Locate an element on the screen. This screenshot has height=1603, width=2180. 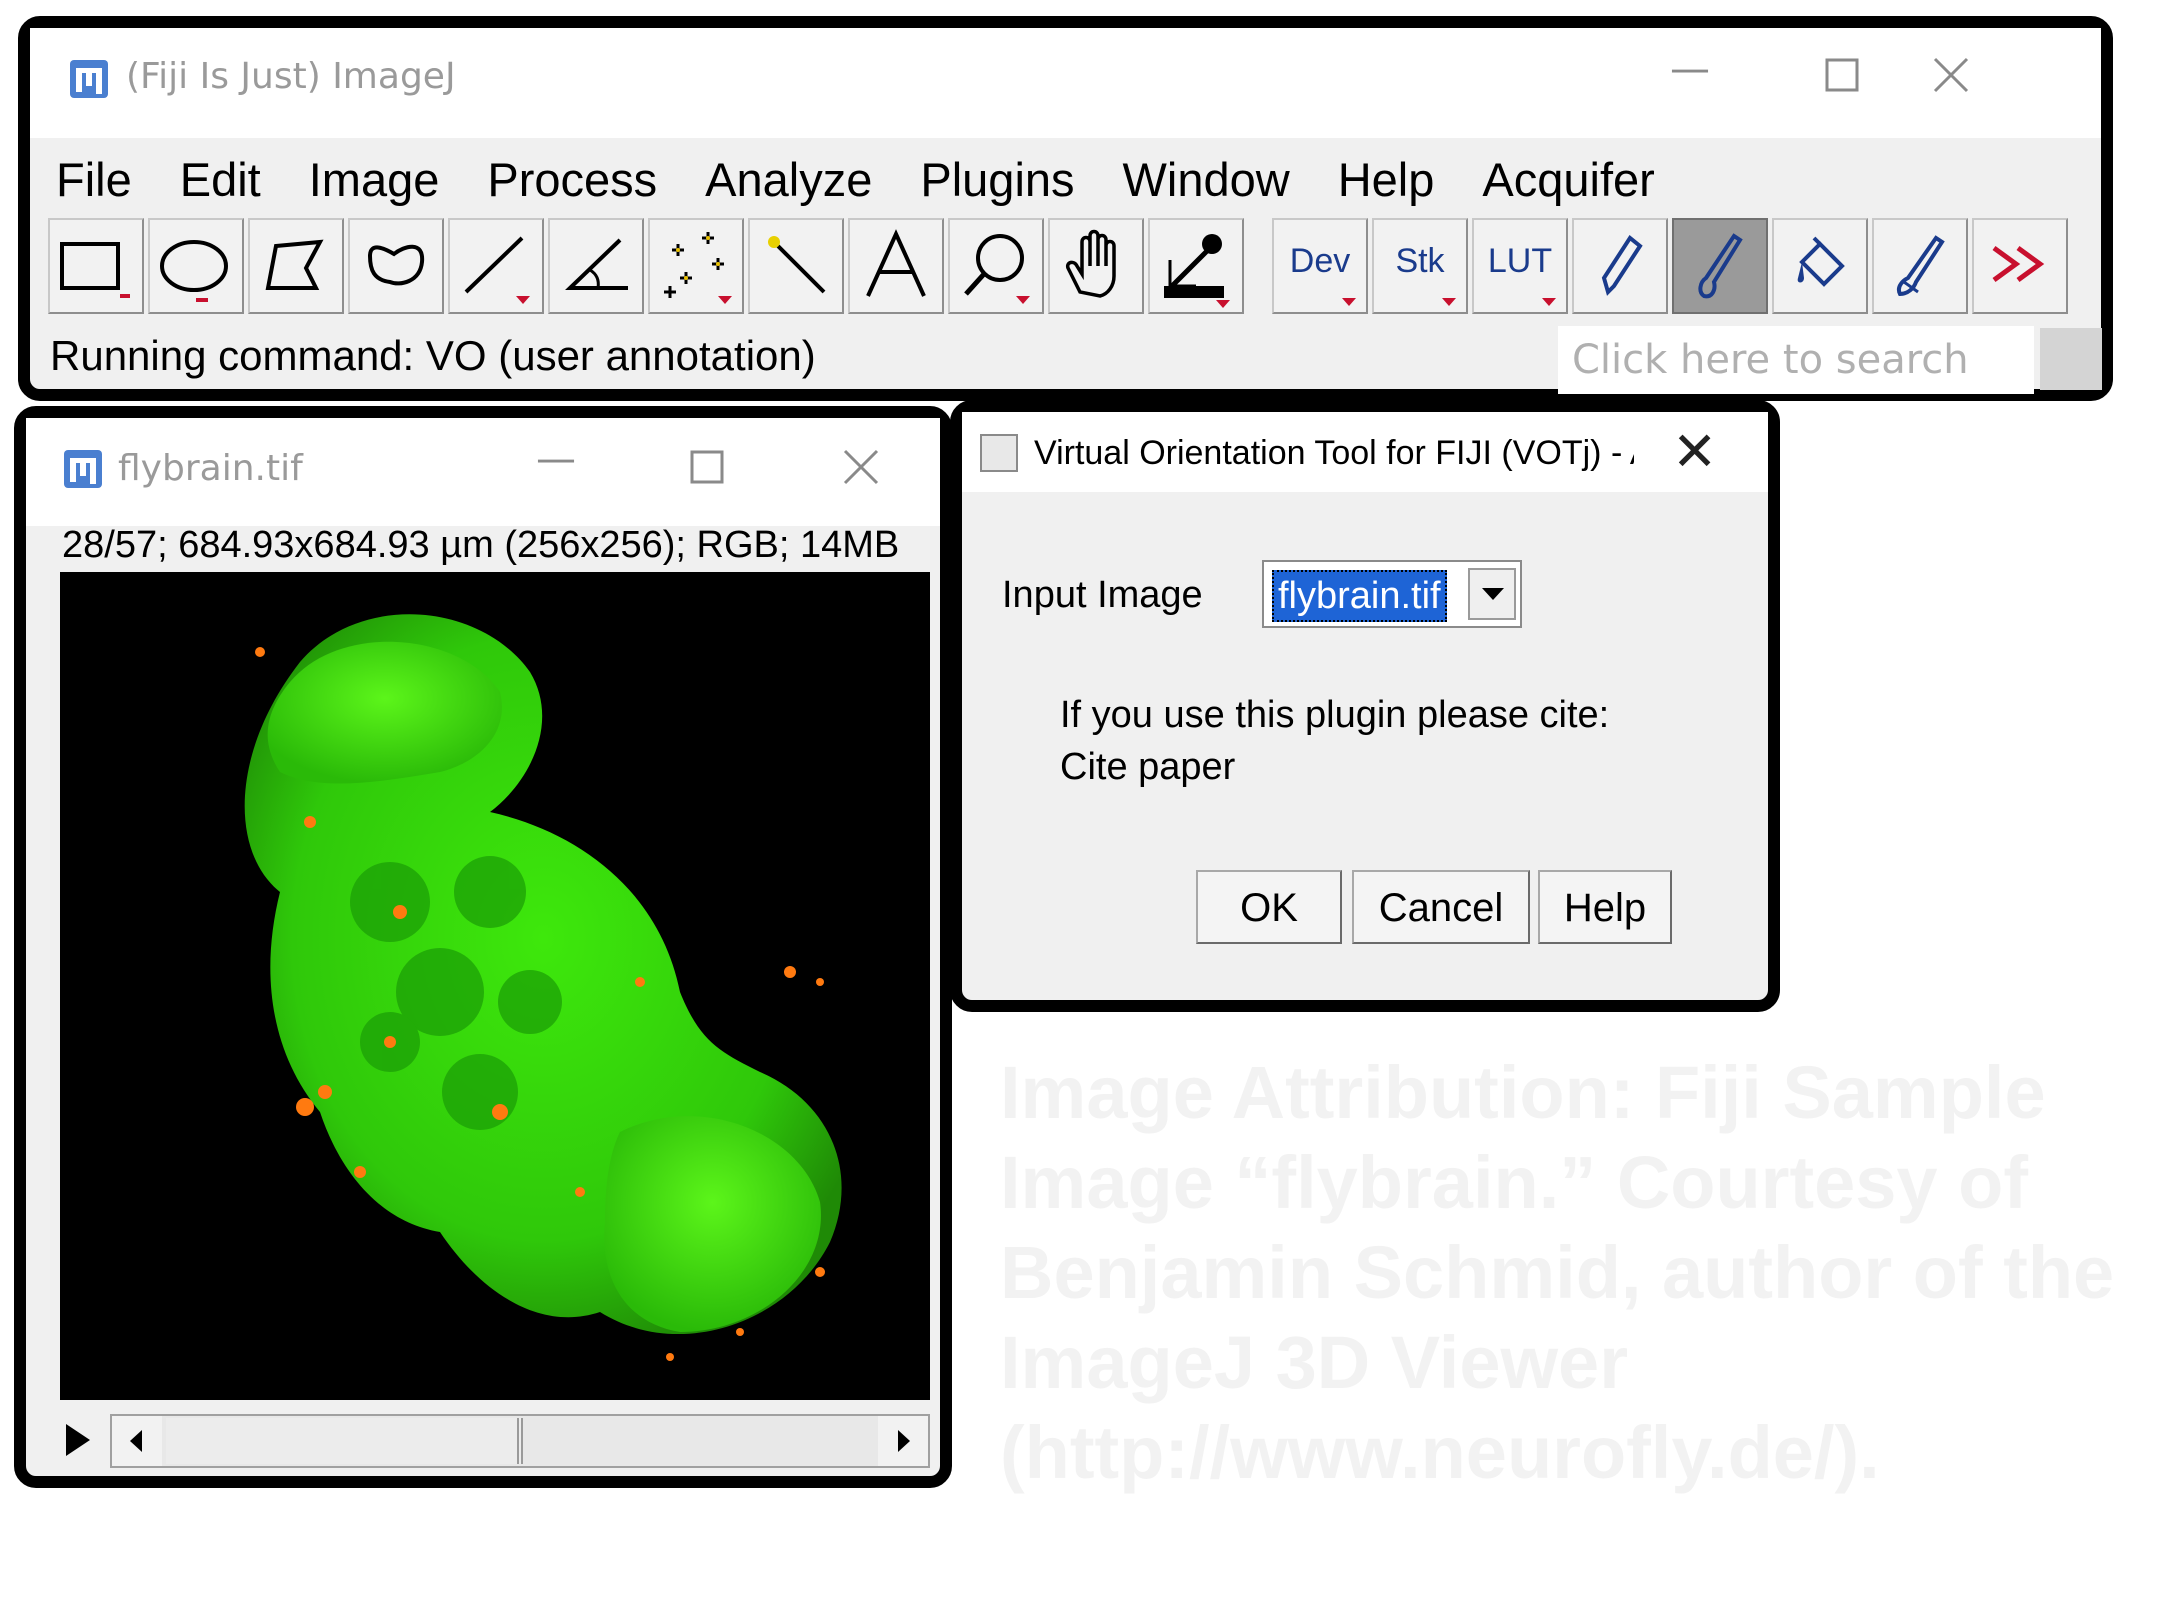
menu-plugins: Plugins is located at coordinates (997, 179).